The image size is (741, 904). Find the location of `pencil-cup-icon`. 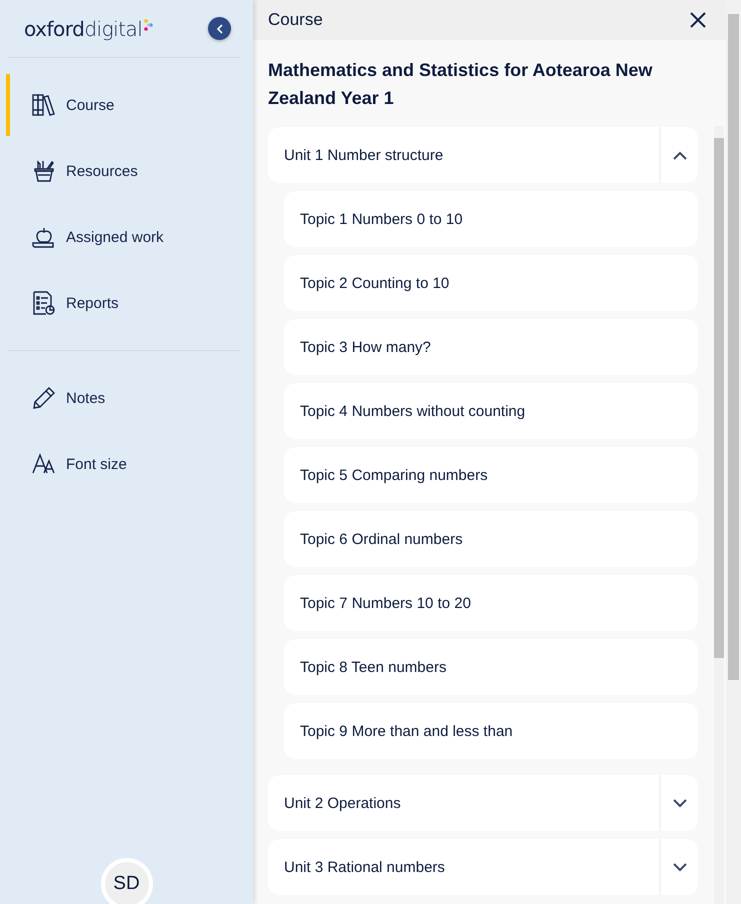

pencil-cup-icon is located at coordinates (44, 171).